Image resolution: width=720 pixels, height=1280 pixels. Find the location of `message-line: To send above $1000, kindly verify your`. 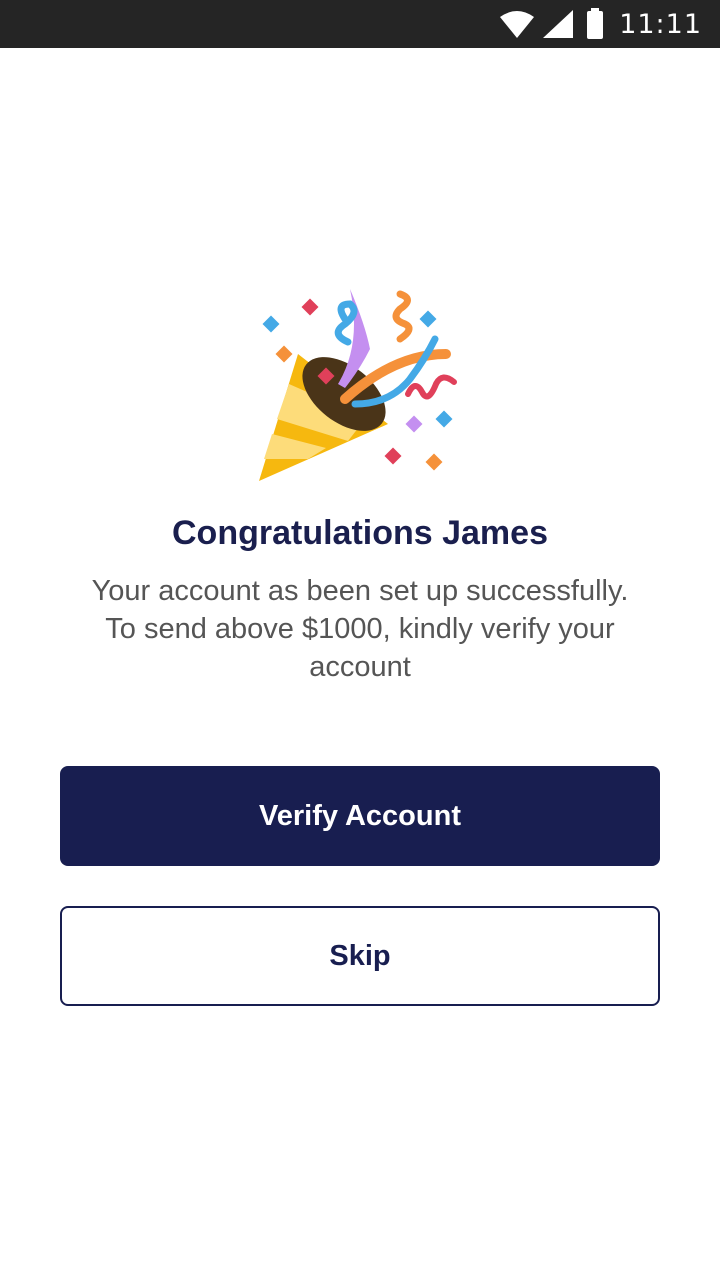

message-line: To send above $1000, kindly verify your is located at coordinates (360, 629).